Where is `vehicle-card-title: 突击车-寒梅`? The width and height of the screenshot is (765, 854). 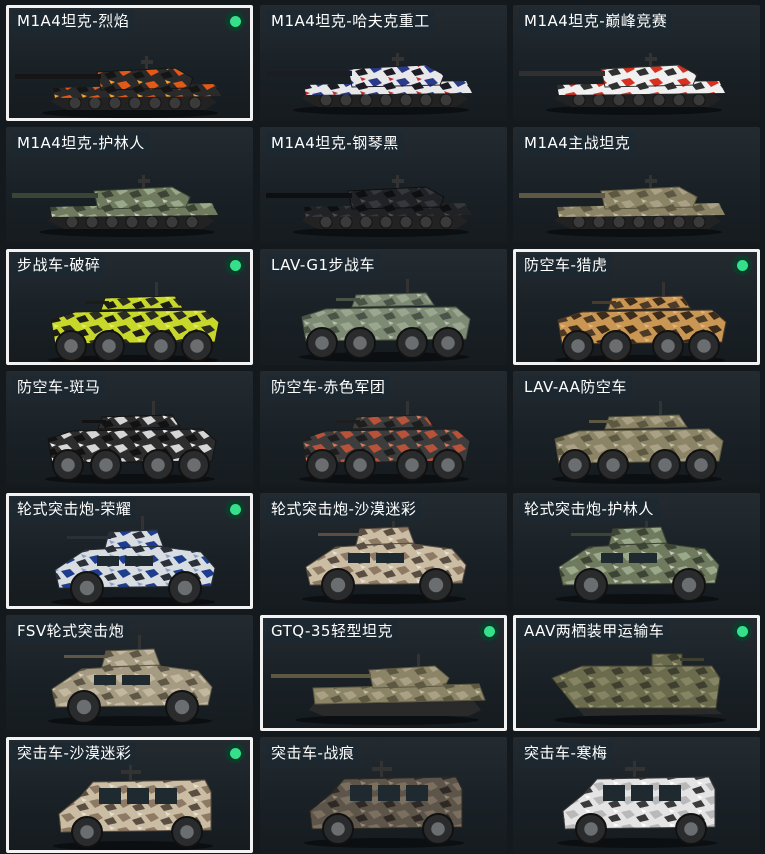
vehicle-card-title: 突击车-寒梅 is located at coordinates (566, 753).